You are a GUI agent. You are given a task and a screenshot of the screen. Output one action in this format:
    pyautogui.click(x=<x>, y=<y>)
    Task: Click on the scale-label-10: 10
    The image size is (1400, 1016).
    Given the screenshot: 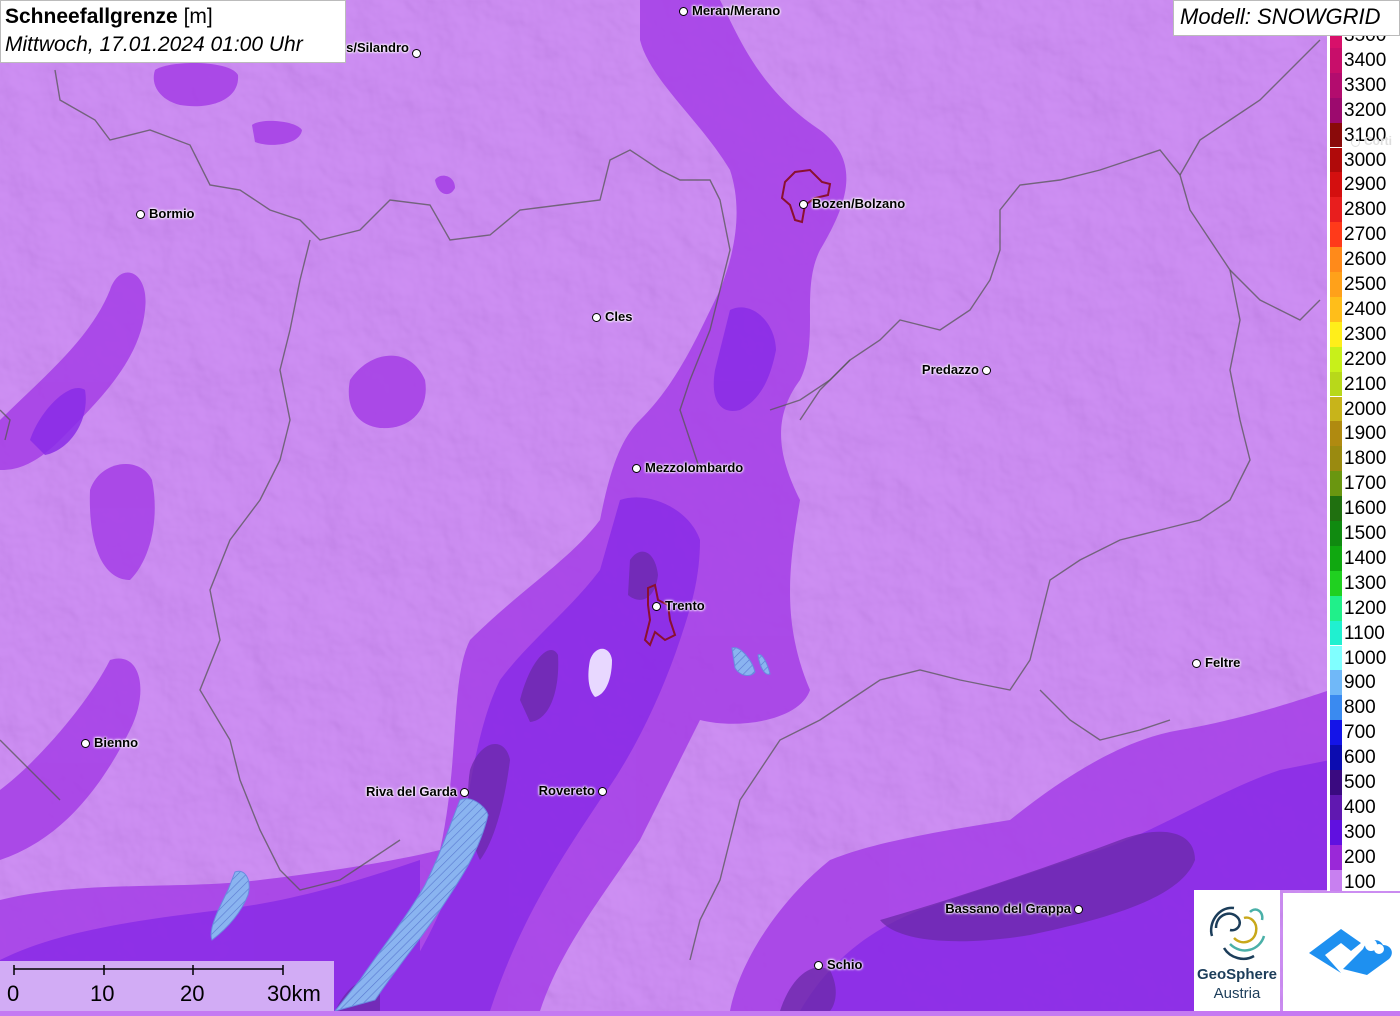 What is the action you would take?
    pyautogui.click(x=102, y=993)
    